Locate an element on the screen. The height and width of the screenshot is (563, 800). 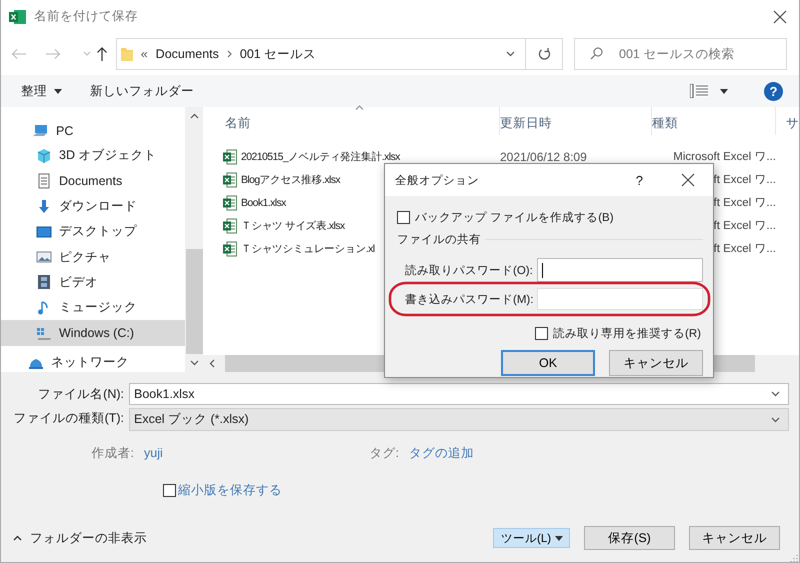
nav-item: ダウンロード is located at coordinates (93, 207).